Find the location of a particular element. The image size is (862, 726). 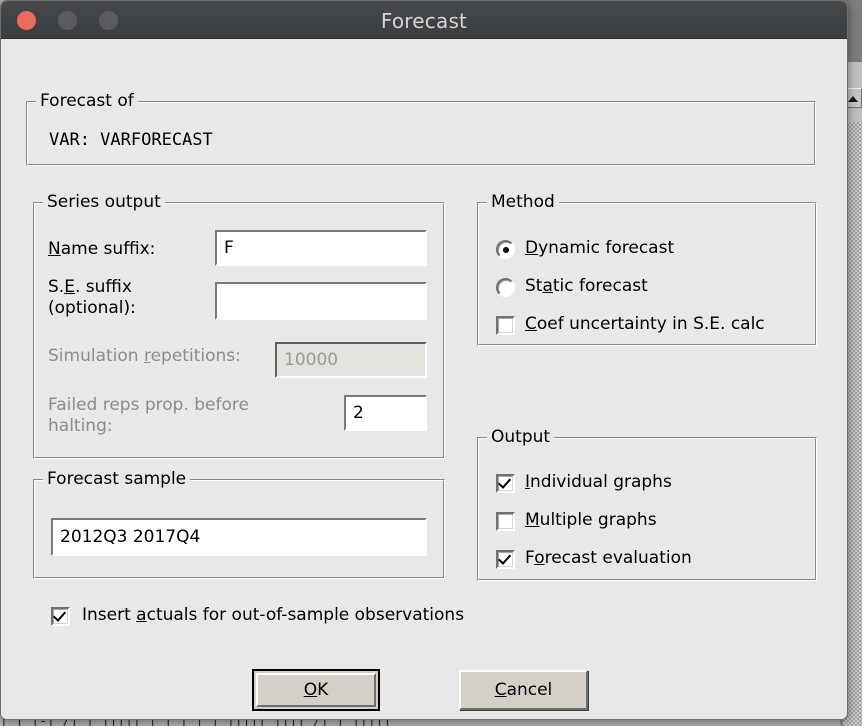

cancel-button-label: Cancel is located at coordinates (523, 690).